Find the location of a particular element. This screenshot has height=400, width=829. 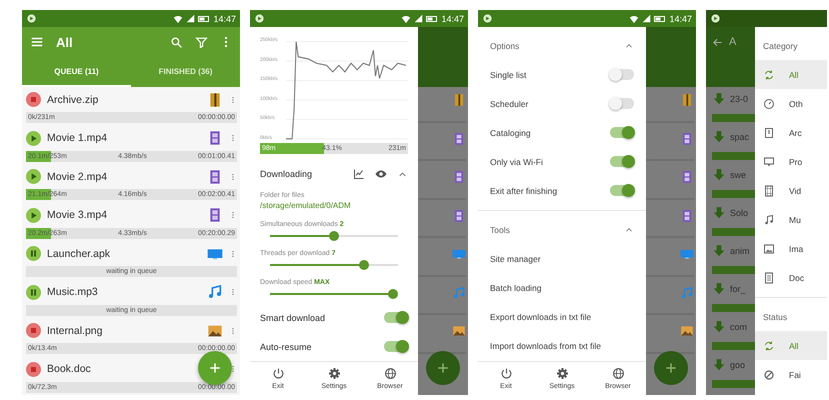

eye-icon is located at coordinates (381, 174).